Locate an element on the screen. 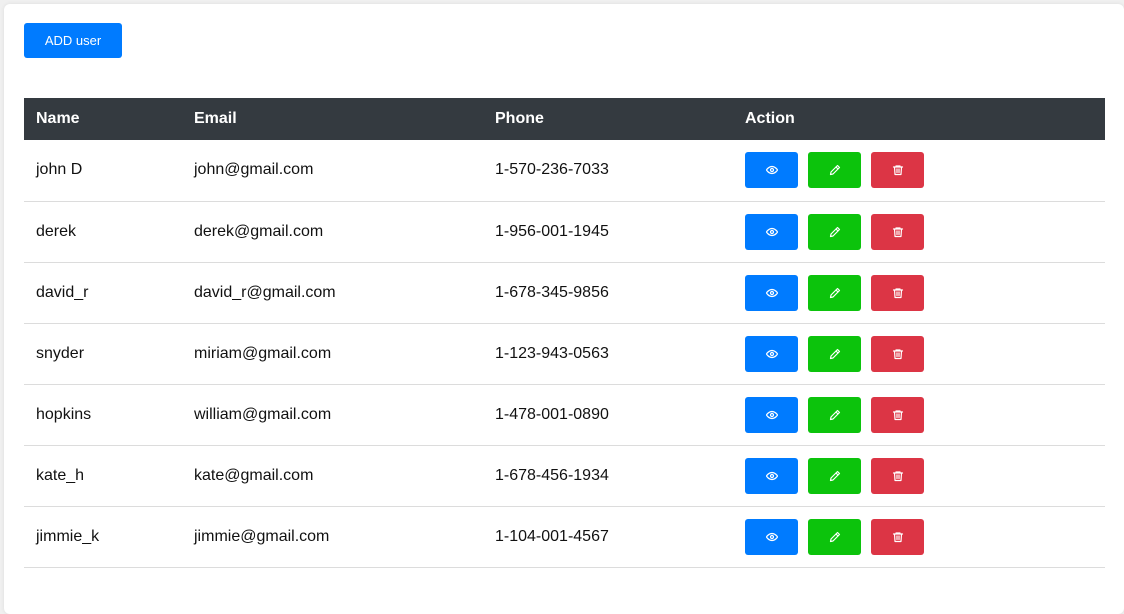 The image size is (1124, 614). user-phone: 1-956-001-1945 is located at coordinates (608, 232).